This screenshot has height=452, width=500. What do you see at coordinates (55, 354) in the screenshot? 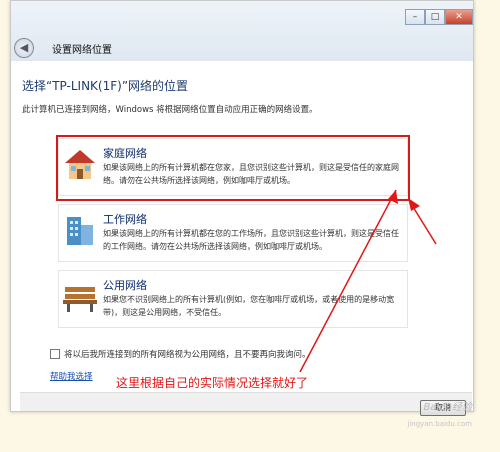
I see `checkbox-box` at bounding box center [55, 354].